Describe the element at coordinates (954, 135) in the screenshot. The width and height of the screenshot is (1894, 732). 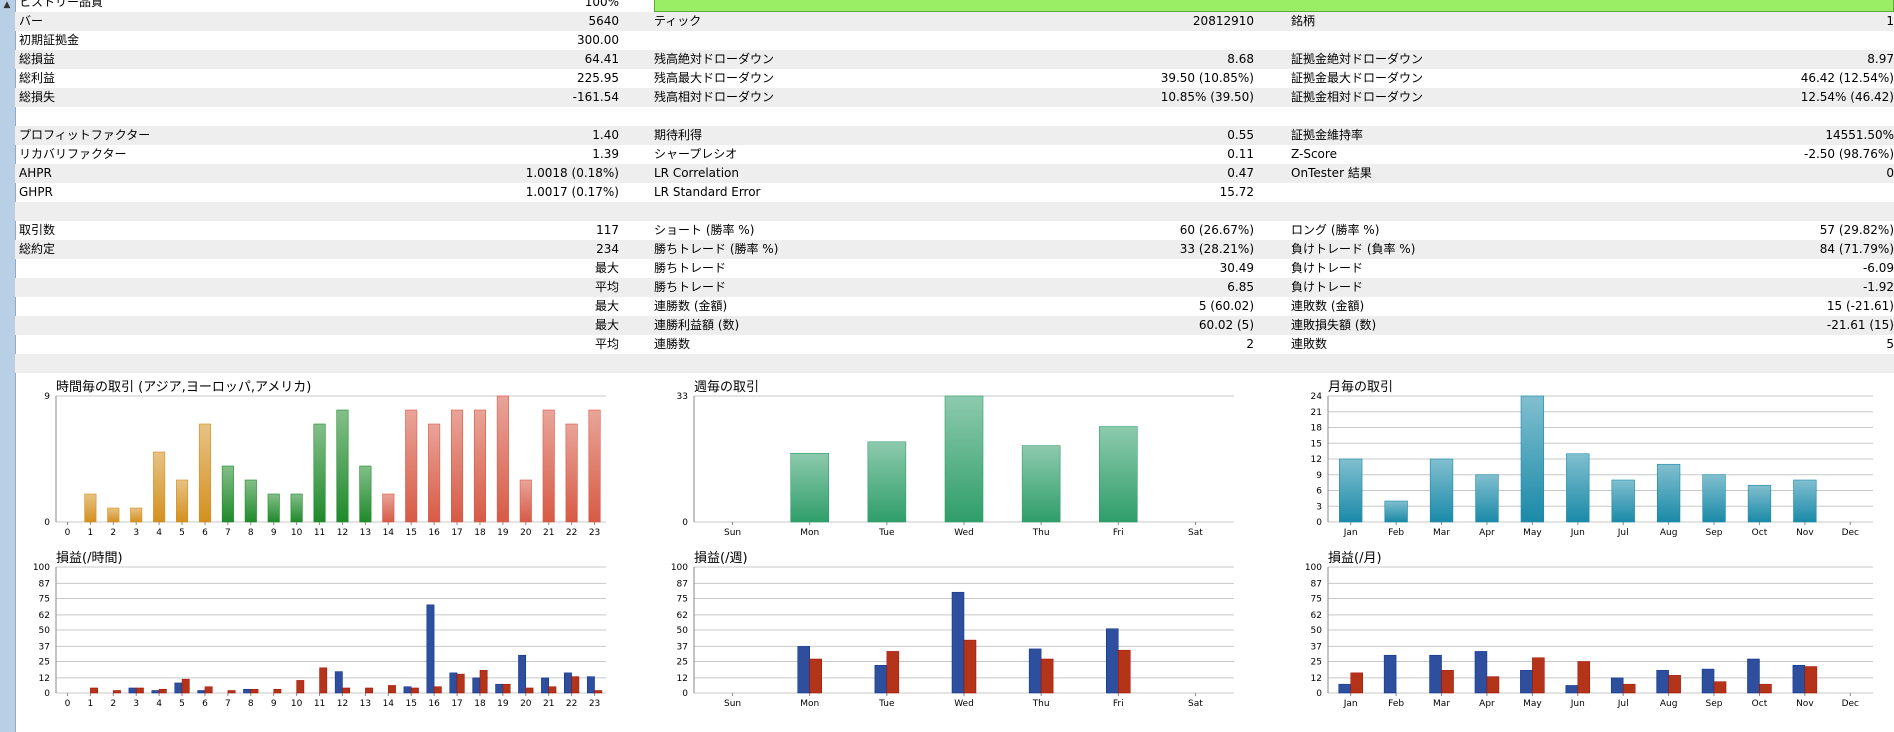
I see `stats-row: プロフィットファクター 1.40 期待利得 0.55 証拠金維持率 14551.50%` at that location.